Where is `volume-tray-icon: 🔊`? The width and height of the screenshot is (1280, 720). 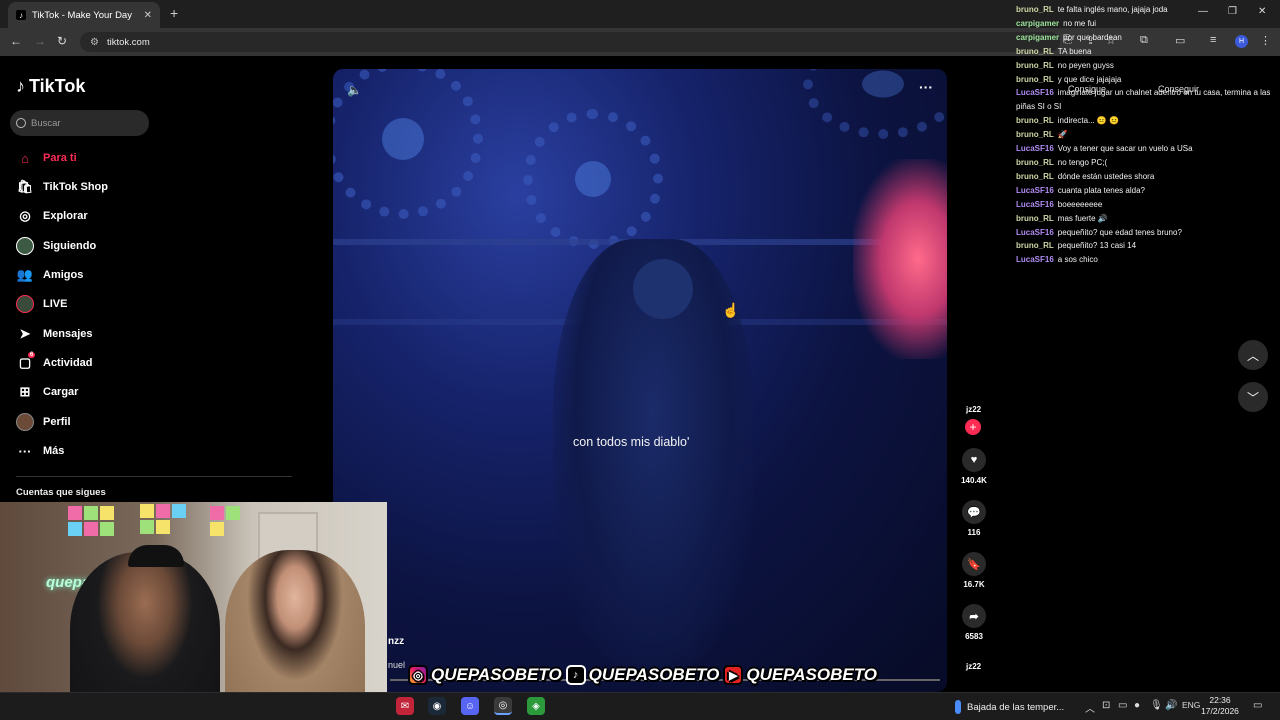
volume-tray-icon: 🔊 is located at coordinates (1171, 705).